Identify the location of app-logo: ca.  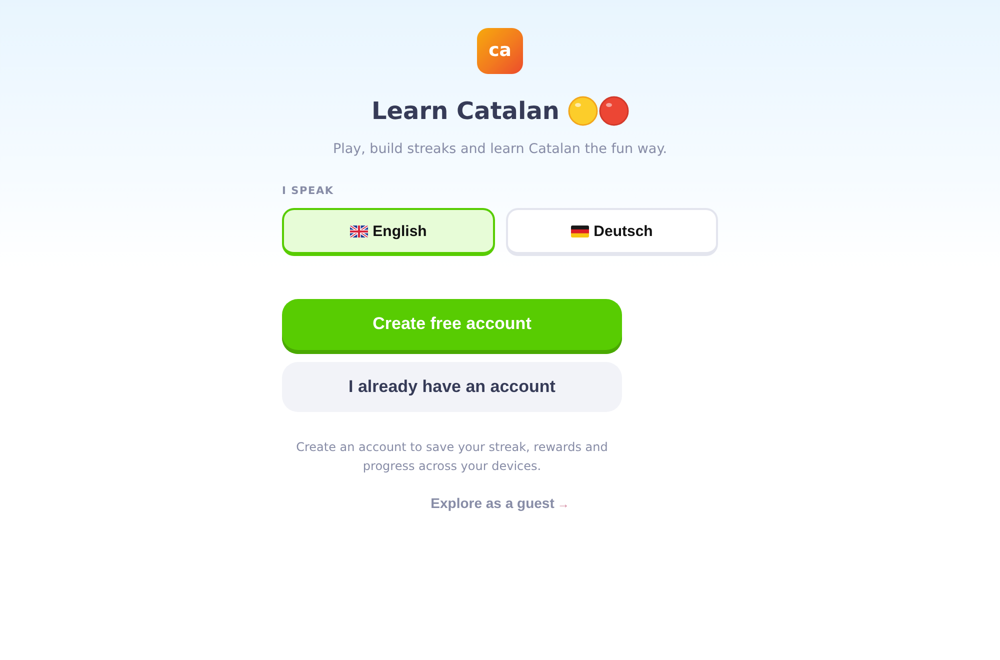
(500, 51).